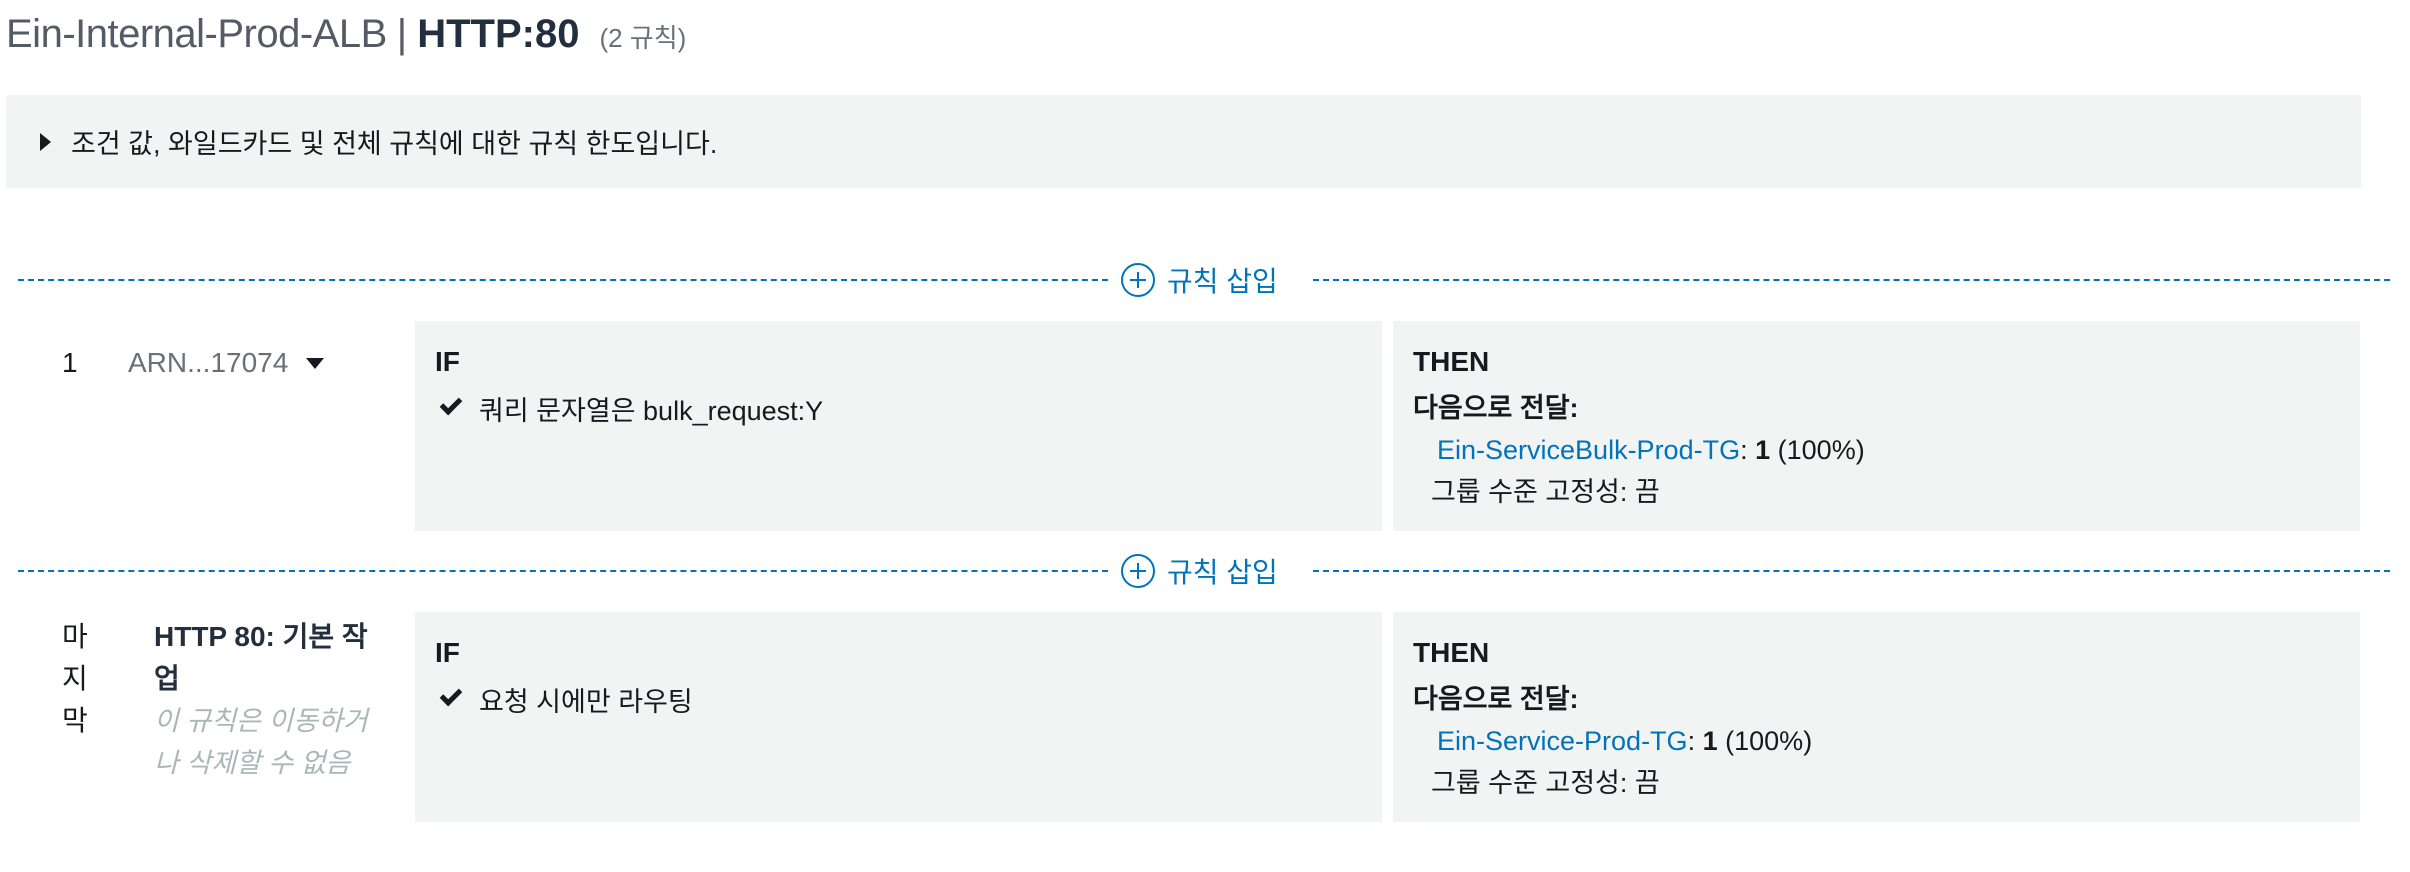 The image size is (2410, 872). I want to click on rule-limits-label: 조건 값, 와일드카드 및 전체 규칙에 대한 규칙 한도입니다., so click(394, 144).